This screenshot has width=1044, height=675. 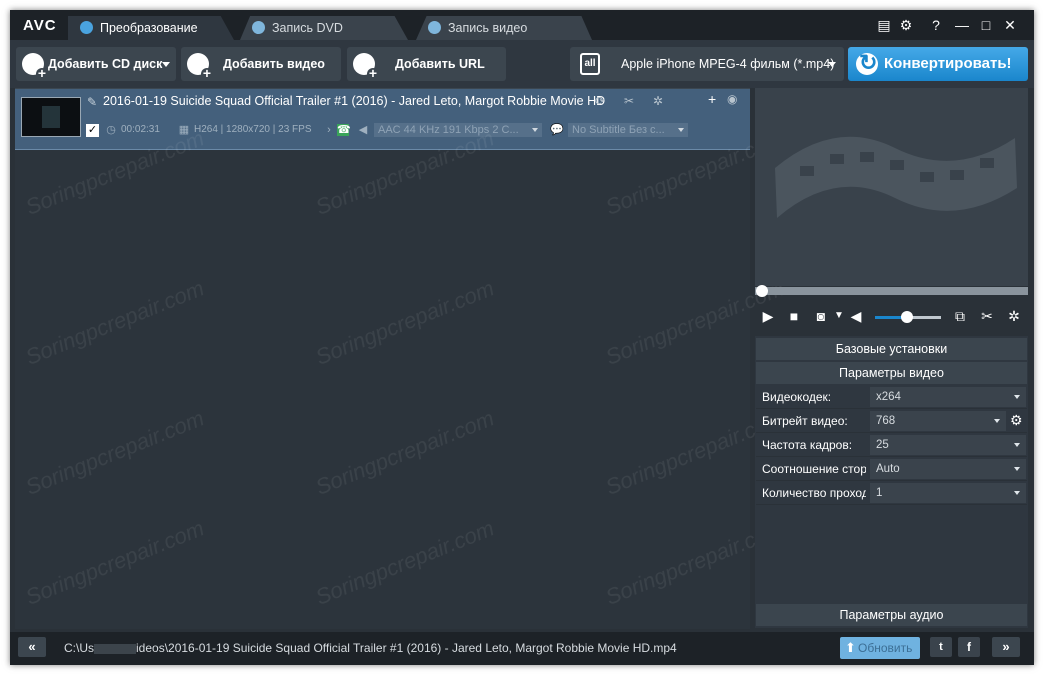 I want to click on camera-icon: ◙, so click(x=821, y=316).